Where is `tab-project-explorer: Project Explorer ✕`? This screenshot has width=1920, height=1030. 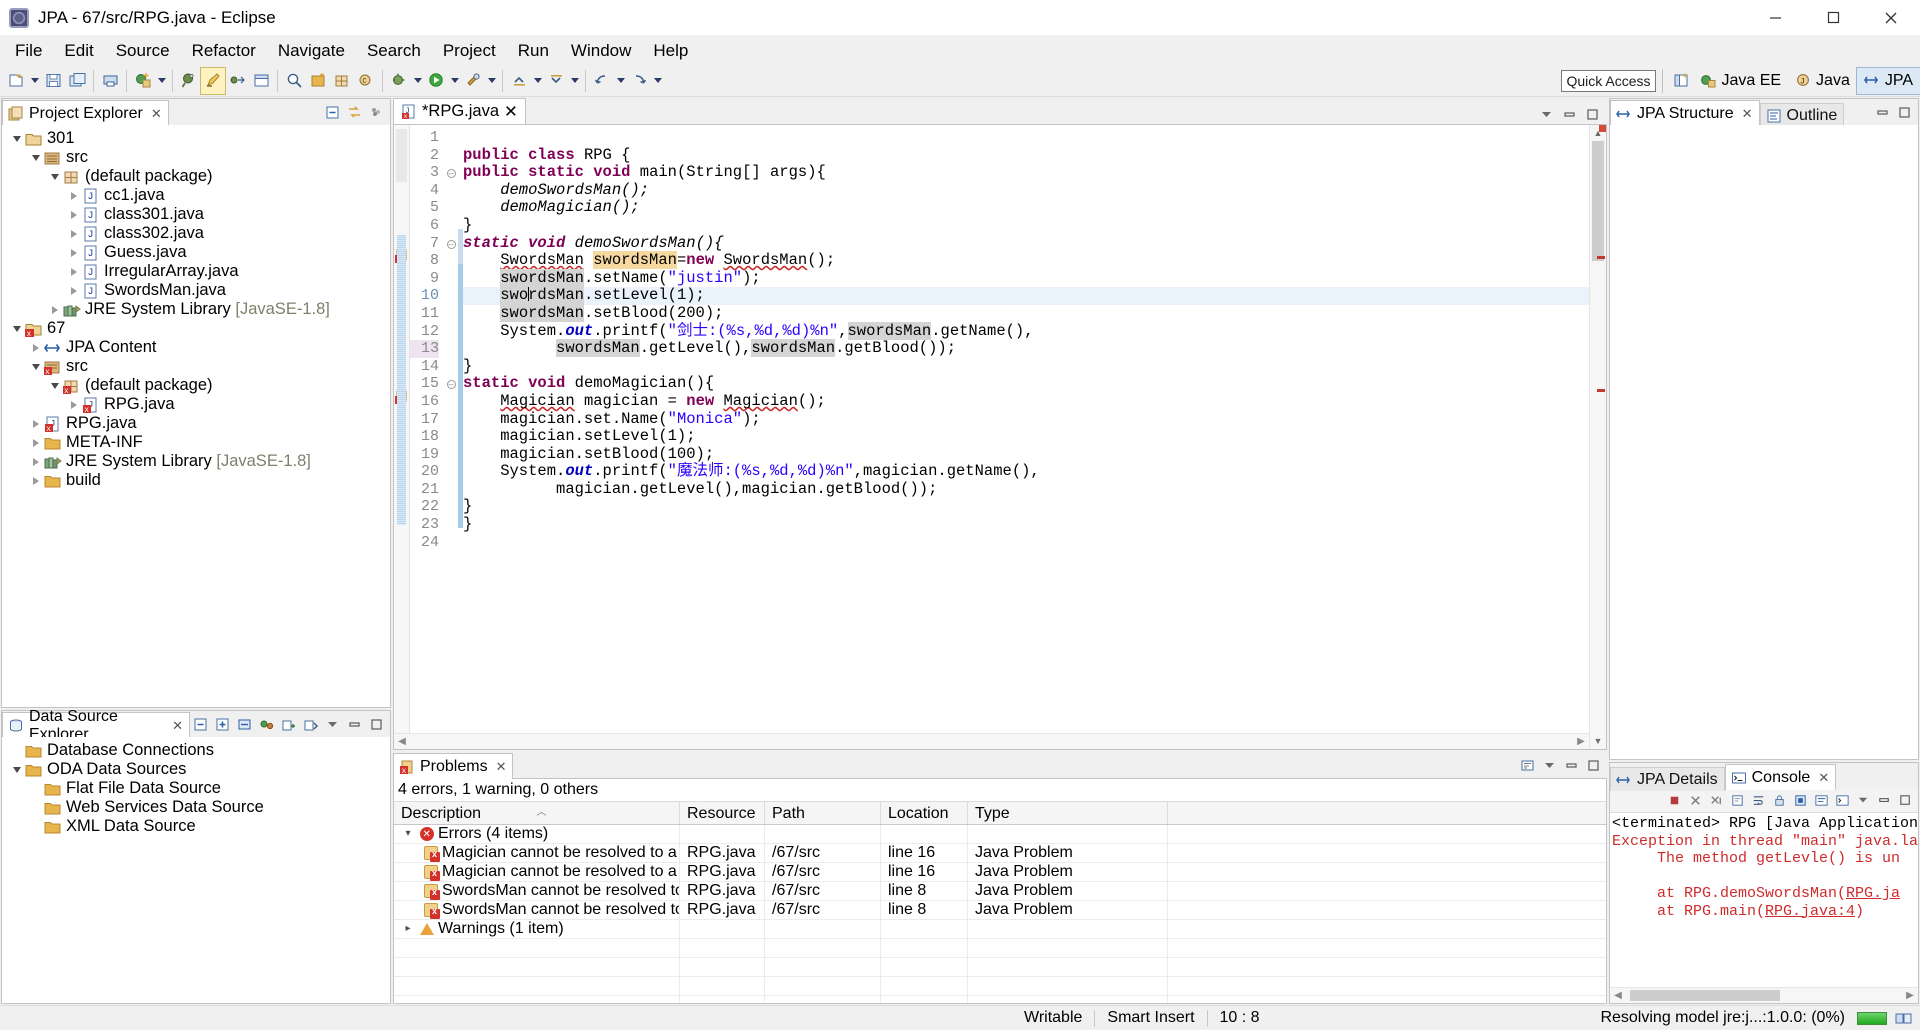 tab-project-explorer: Project Explorer ✕ is located at coordinates (85, 113).